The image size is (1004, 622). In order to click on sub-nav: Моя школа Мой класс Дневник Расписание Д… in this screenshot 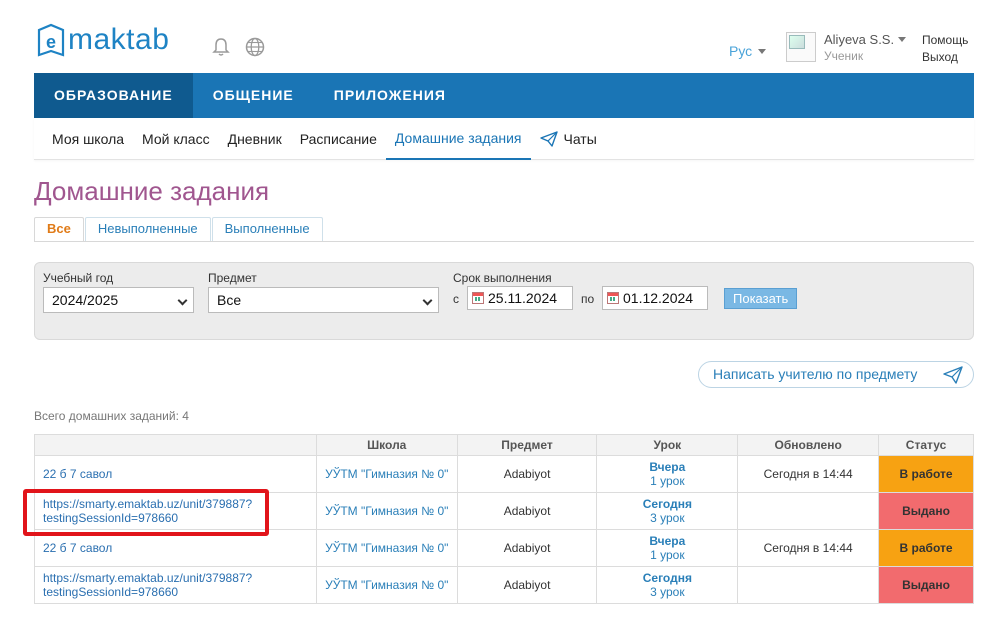, I will do `click(504, 139)`.